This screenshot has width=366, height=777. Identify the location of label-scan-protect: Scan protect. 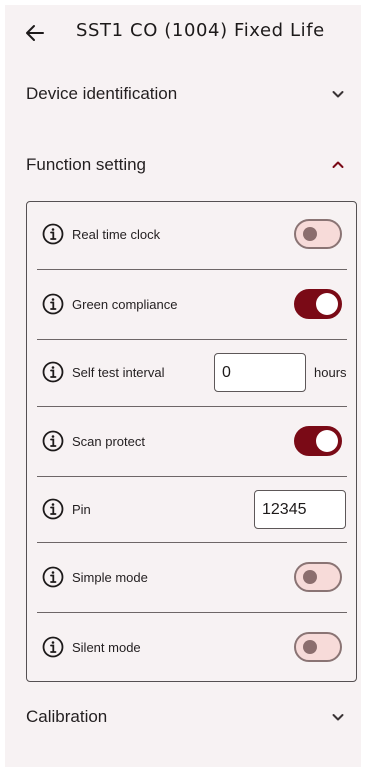
(108, 441).